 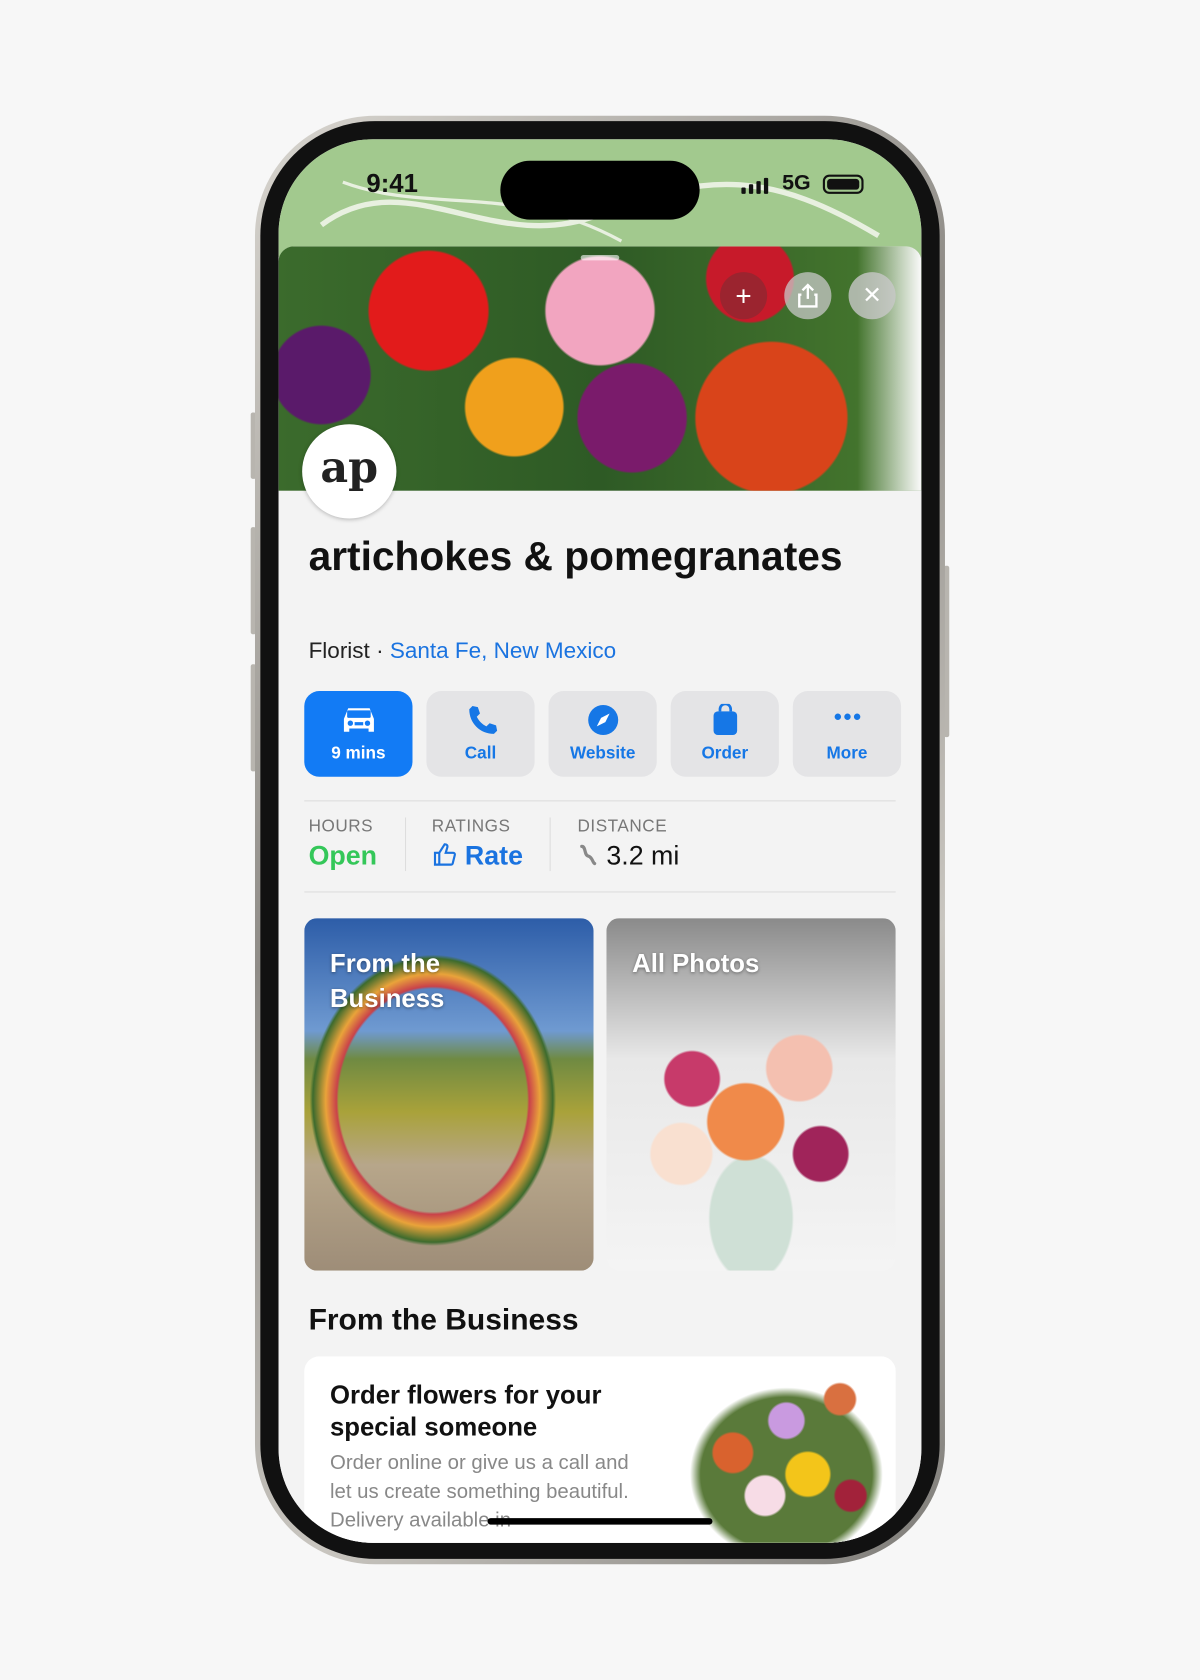 I want to click on share-icon, so click(x=808, y=295).